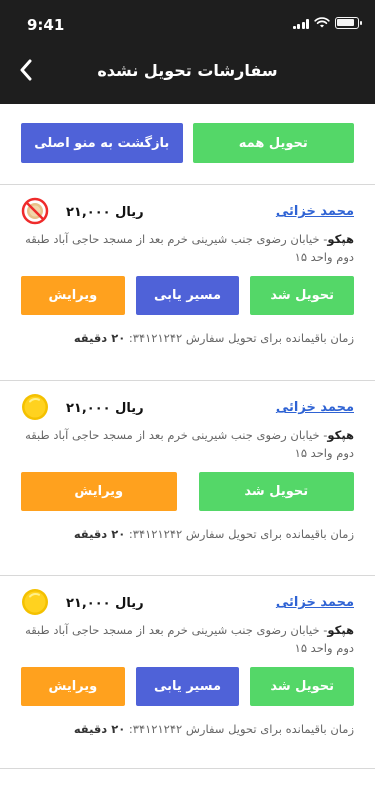 The image size is (375, 812). What do you see at coordinates (102, 143) in the screenshot?
I see `back-to-main-menu-button: بازگشت به منو اصلی` at bounding box center [102, 143].